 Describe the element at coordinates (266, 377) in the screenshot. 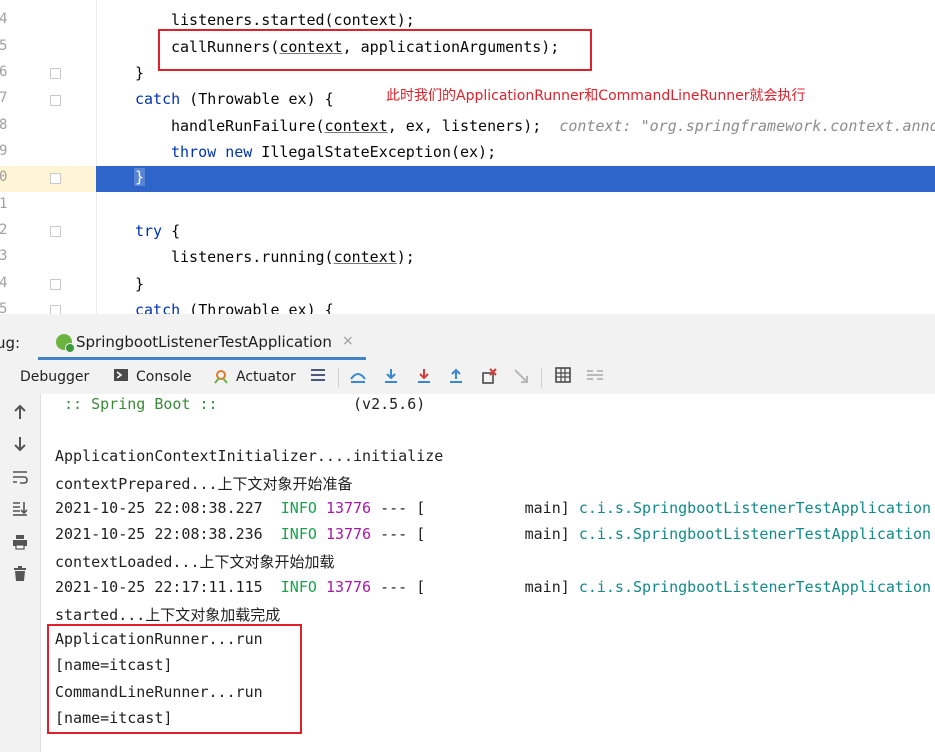

I see `tab-actuator: Actuator` at that location.